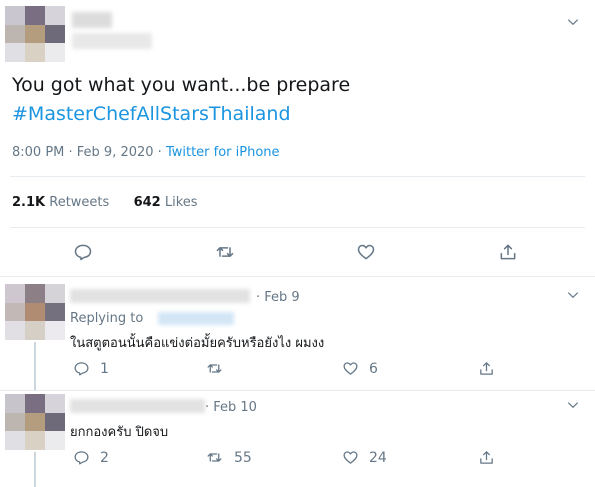  Describe the element at coordinates (181, 85) in the screenshot. I see `tweet-text: You got what you want...be prepare` at that location.